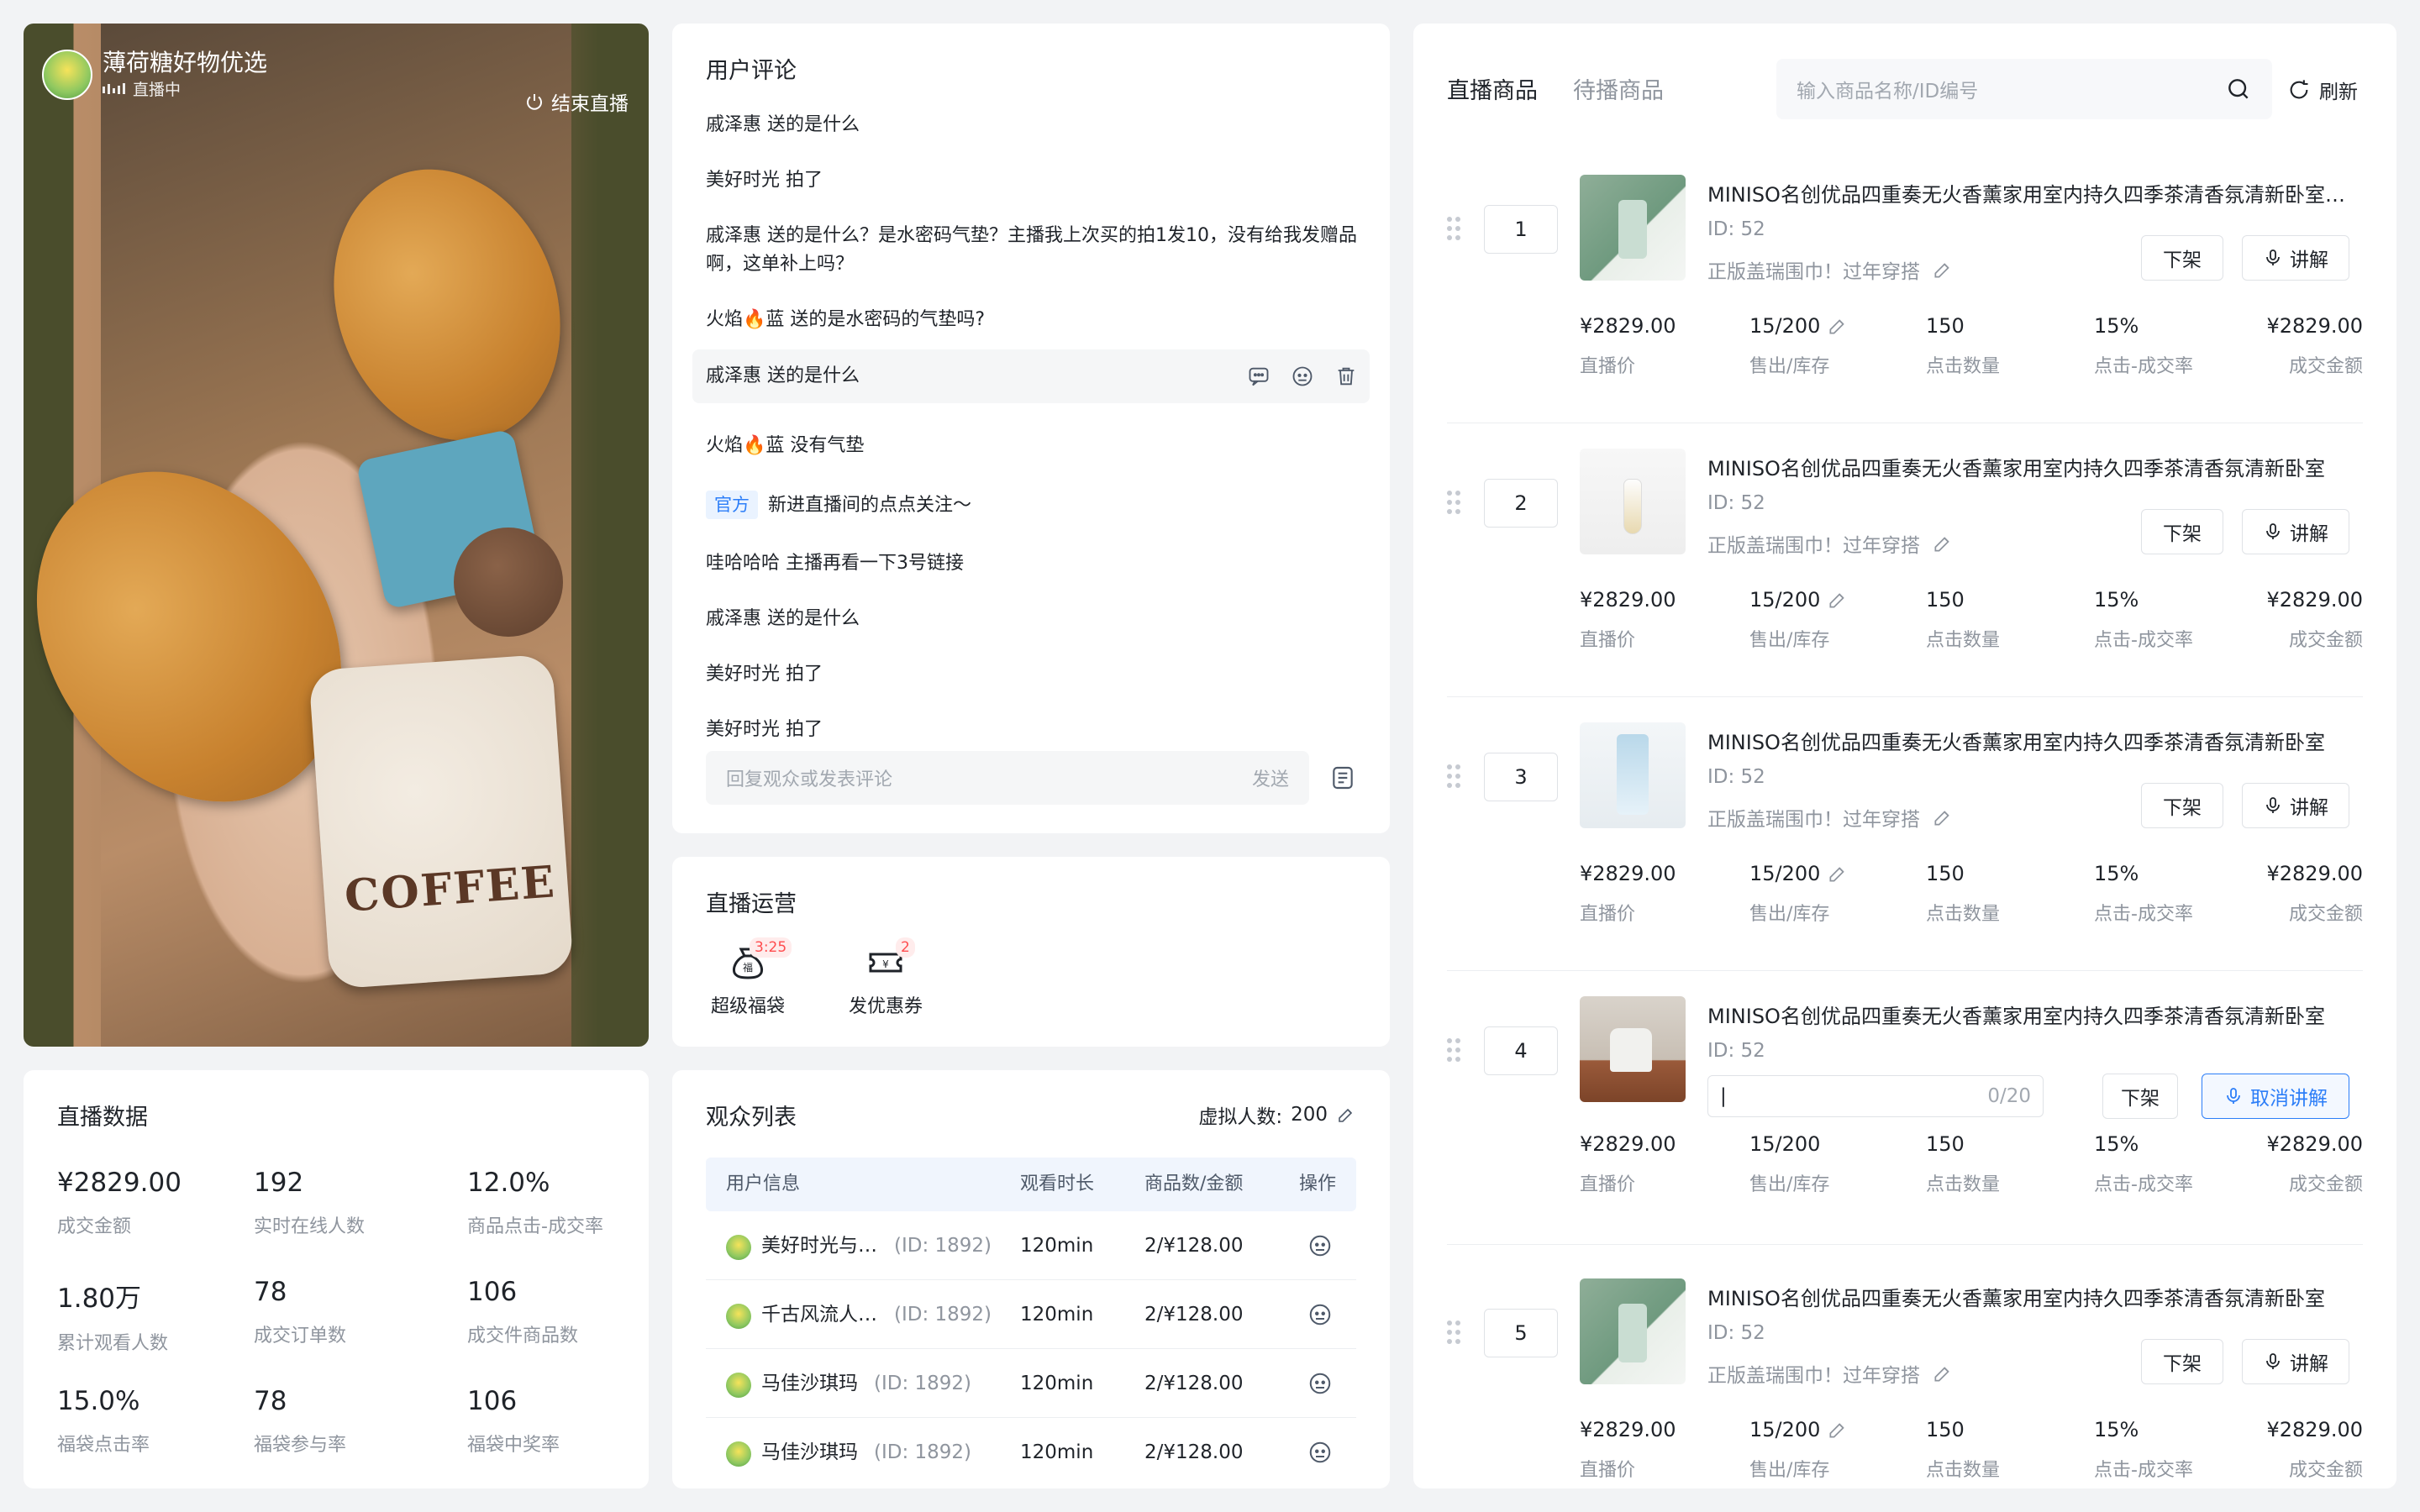 This screenshot has width=2420, height=1512. What do you see at coordinates (1038, 505) in the screenshot?
I see `comment-item-official: 官方 新进直播间的点点关注～` at bounding box center [1038, 505].